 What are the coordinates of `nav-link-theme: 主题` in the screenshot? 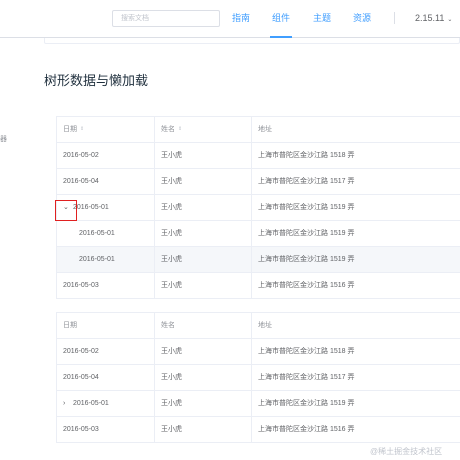 It's located at (322, 18).